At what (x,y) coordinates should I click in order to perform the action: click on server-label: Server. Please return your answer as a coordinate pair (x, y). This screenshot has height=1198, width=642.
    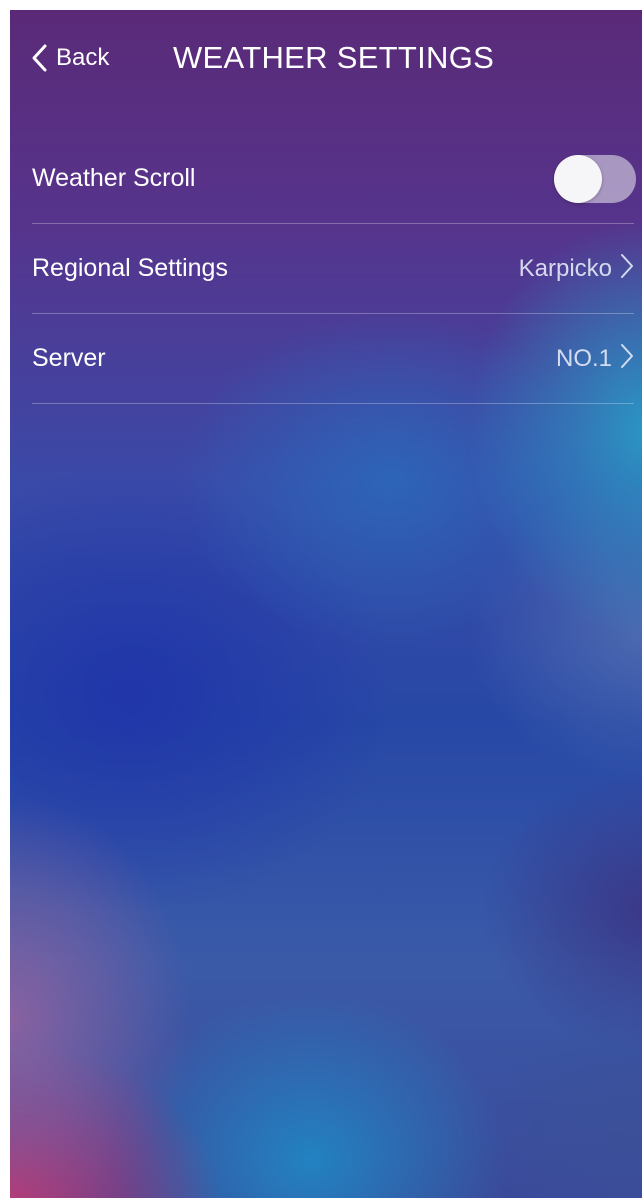
    Looking at the image, I should click on (69, 358).